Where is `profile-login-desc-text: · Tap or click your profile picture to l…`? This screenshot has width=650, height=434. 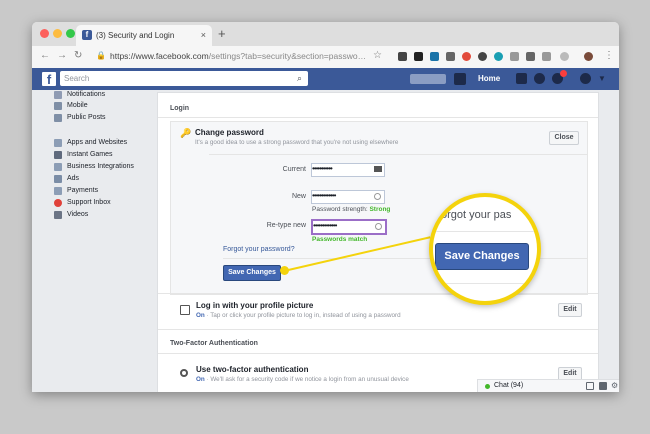
profile-login-desc-text: · Tap or click your profile picture to l… is located at coordinates (303, 315).